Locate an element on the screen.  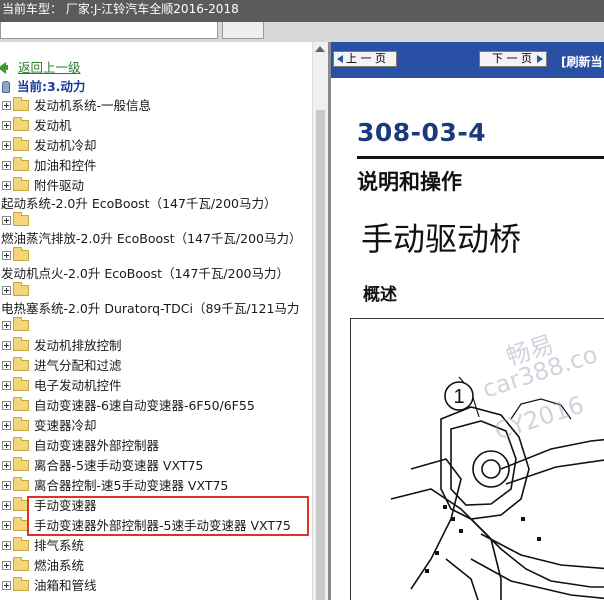
viewer-nav-bar: 上 一 页 下 一 页 [刷新当 is located at coordinates (467, 60).